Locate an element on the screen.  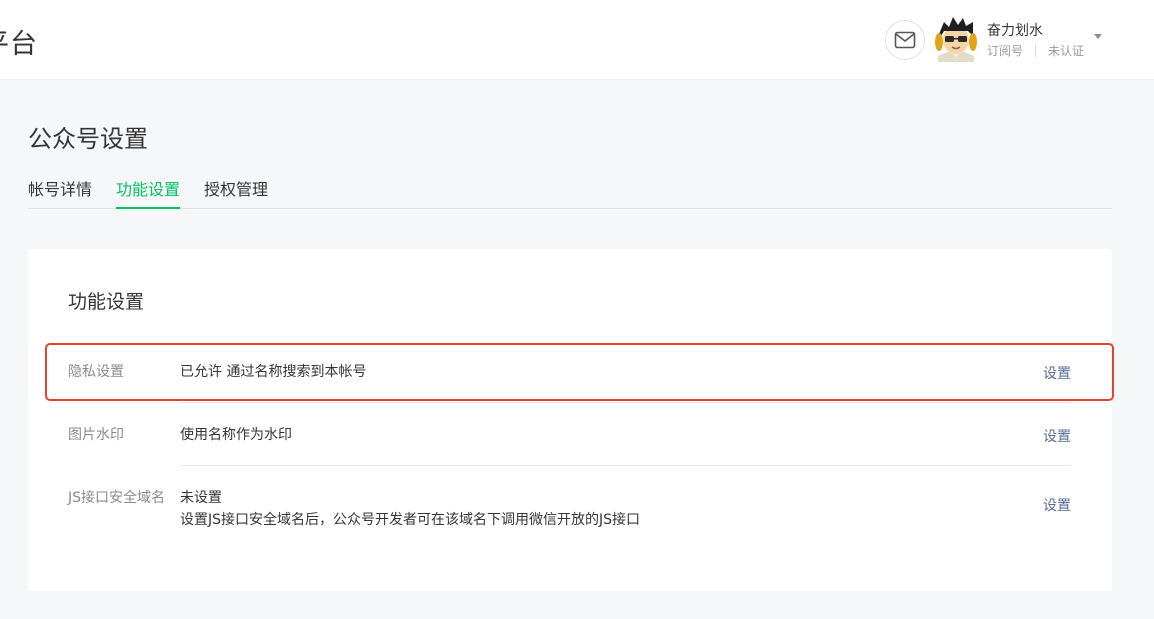
tab-function-settings: 功能设置 is located at coordinates (148, 192).